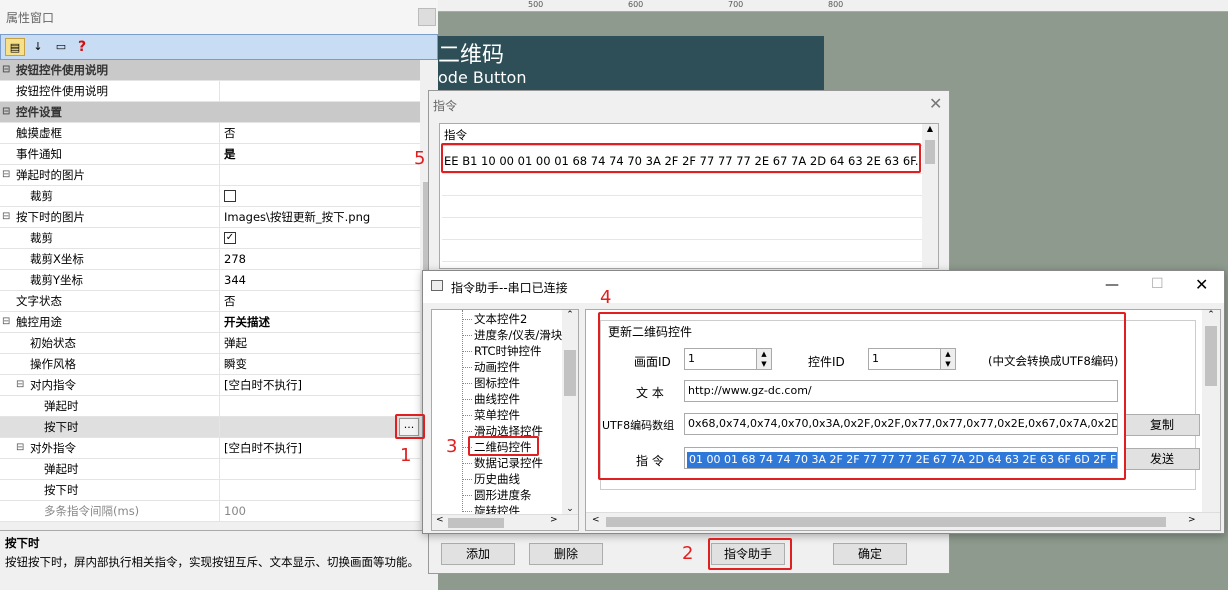  Describe the element at coordinates (321, 217) in the screenshot. I see `property-value: Images\按钮更新_按下.png` at that location.